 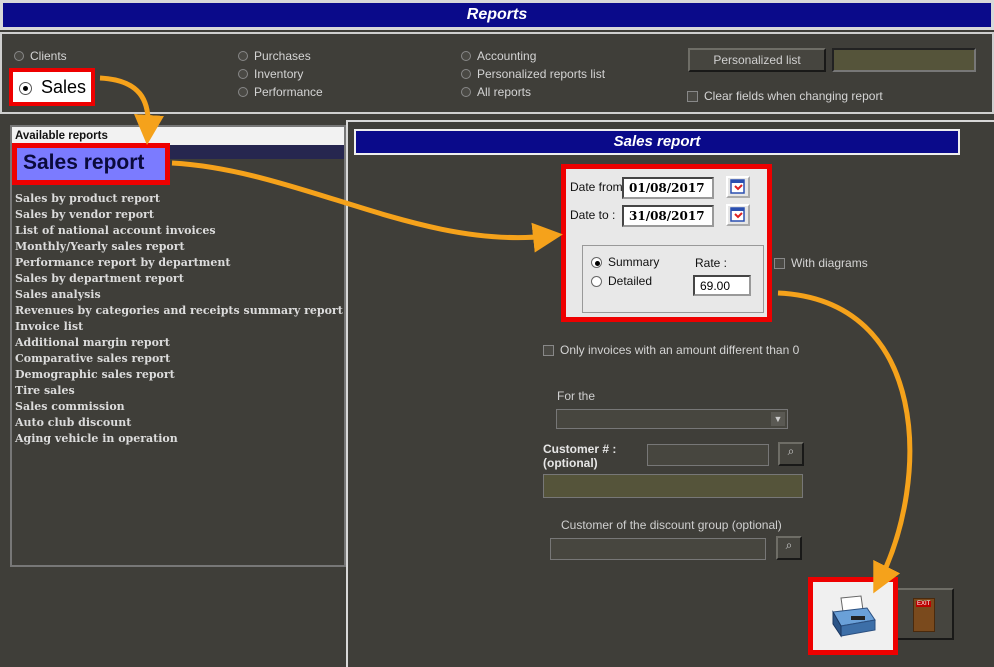 I want to click on arrow-report-to-dates, so click(x=367, y=206).